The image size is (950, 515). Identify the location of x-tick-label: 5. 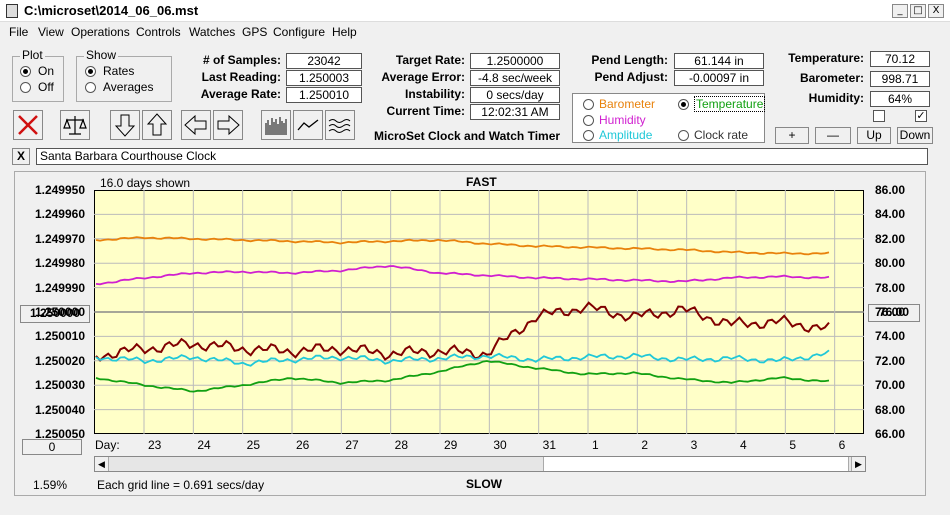
(793, 445).